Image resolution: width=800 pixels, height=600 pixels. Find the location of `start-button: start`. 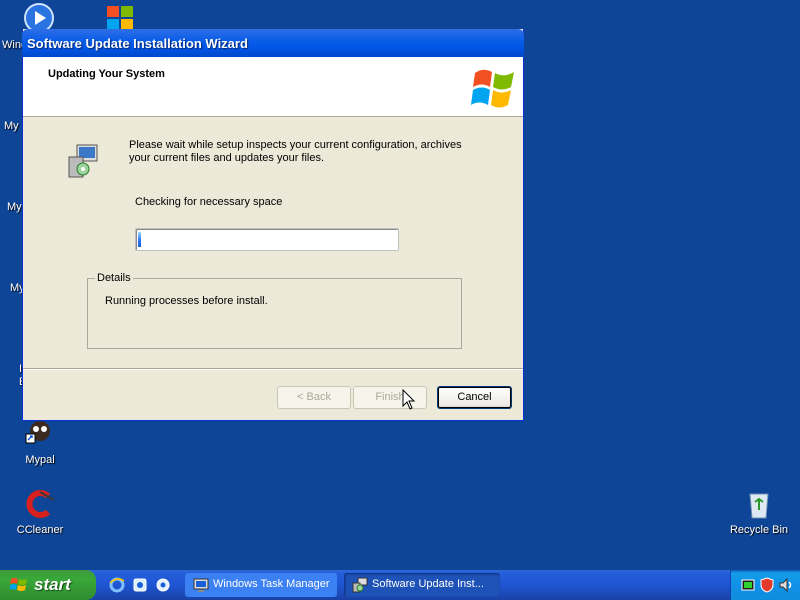

start-button: start is located at coordinates (48, 585).